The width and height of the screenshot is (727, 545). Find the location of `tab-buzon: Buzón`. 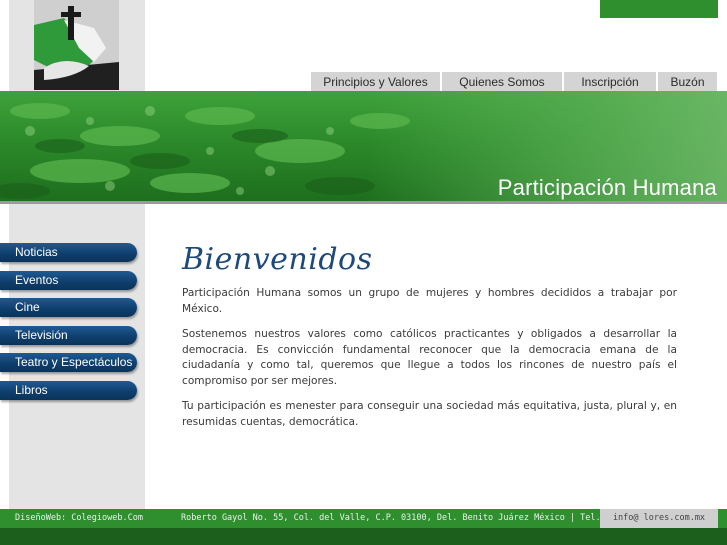

tab-buzon: Buzón is located at coordinates (687, 82).